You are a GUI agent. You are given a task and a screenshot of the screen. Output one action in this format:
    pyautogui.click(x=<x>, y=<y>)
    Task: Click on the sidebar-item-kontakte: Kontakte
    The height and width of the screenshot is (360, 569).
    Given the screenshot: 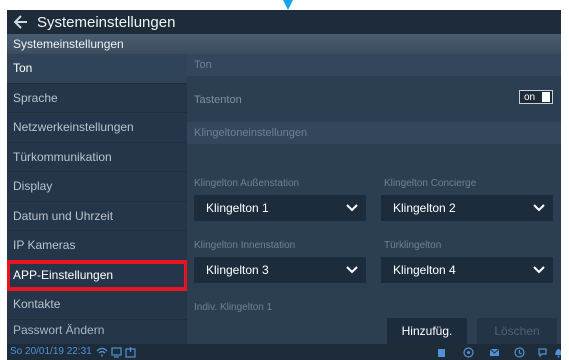 What is the action you would take?
    pyautogui.click(x=97, y=305)
    